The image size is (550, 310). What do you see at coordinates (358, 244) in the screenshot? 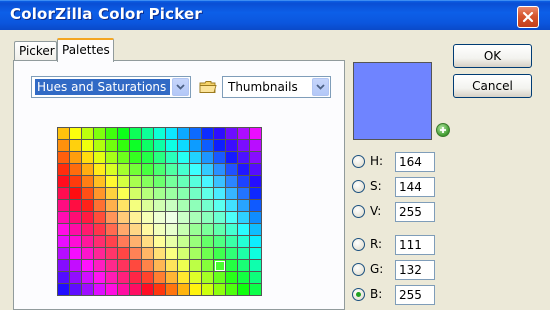
I see `red-radio` at bounding box center [358, 244].